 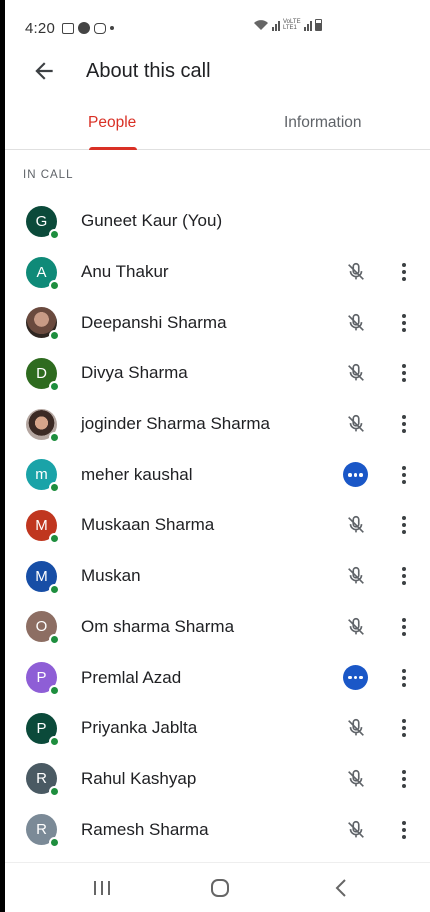 I want to click on home-icon, so click(x=220, y=888).